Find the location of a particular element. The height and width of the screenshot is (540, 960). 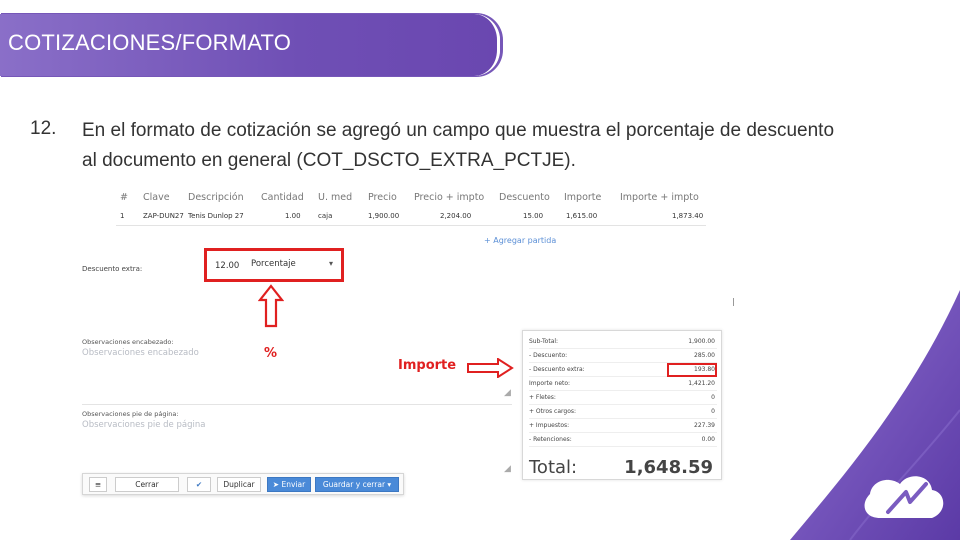

net-amount-value: 1,421.20 is located at coordinates (701, 383).